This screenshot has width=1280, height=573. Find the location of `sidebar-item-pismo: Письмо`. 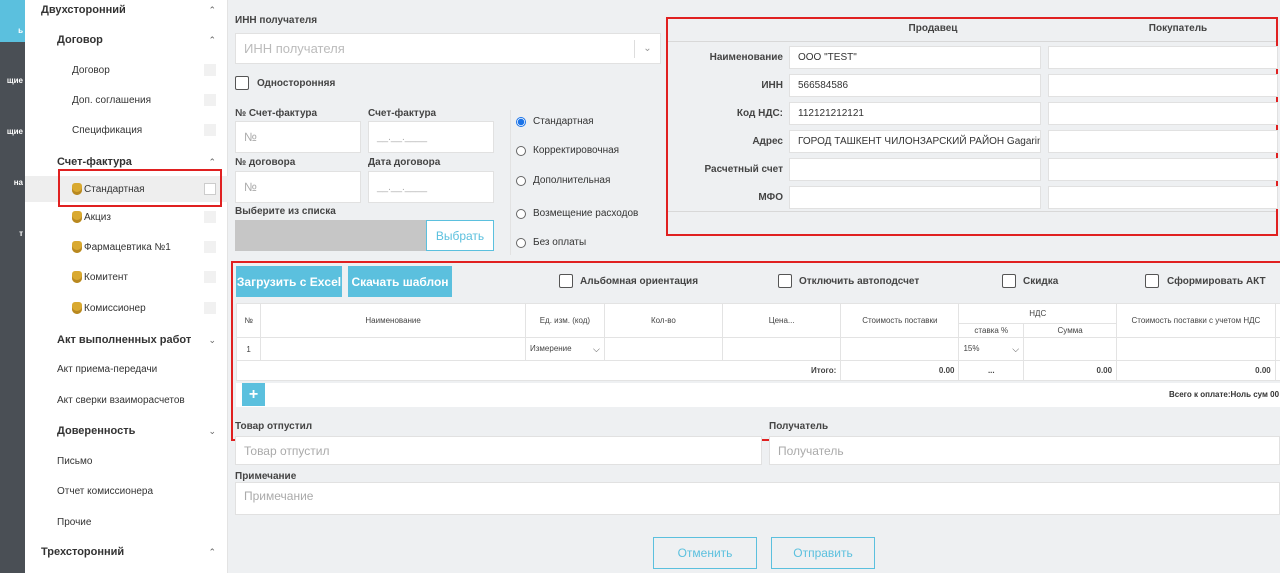

sidebar-item-pismo: Письмо is located at coordinates (126, 461).